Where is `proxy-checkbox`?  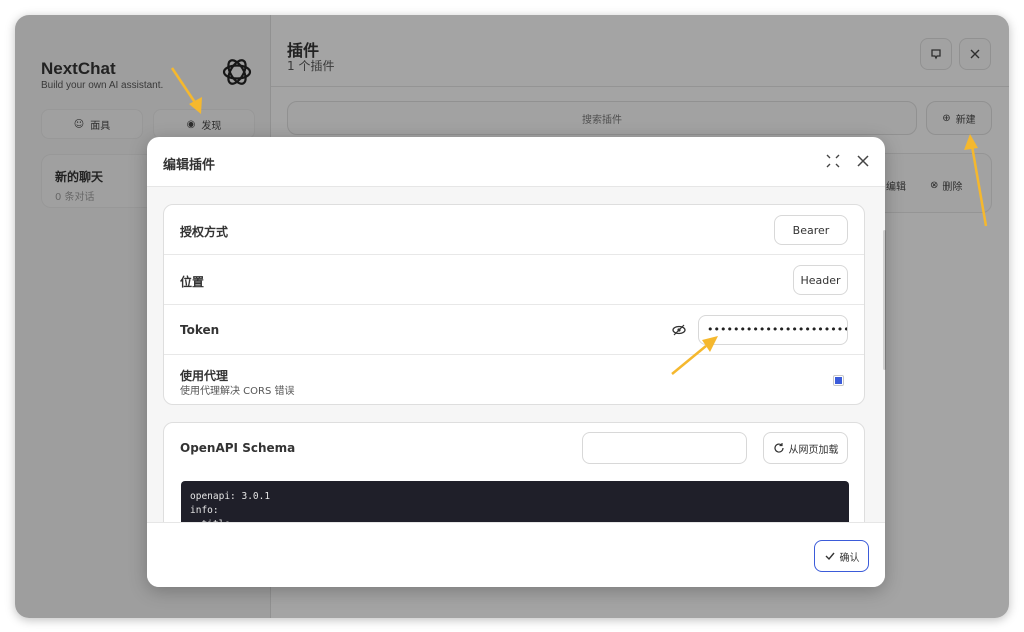 proxy-checkbox is located at coordinates (838, 380).